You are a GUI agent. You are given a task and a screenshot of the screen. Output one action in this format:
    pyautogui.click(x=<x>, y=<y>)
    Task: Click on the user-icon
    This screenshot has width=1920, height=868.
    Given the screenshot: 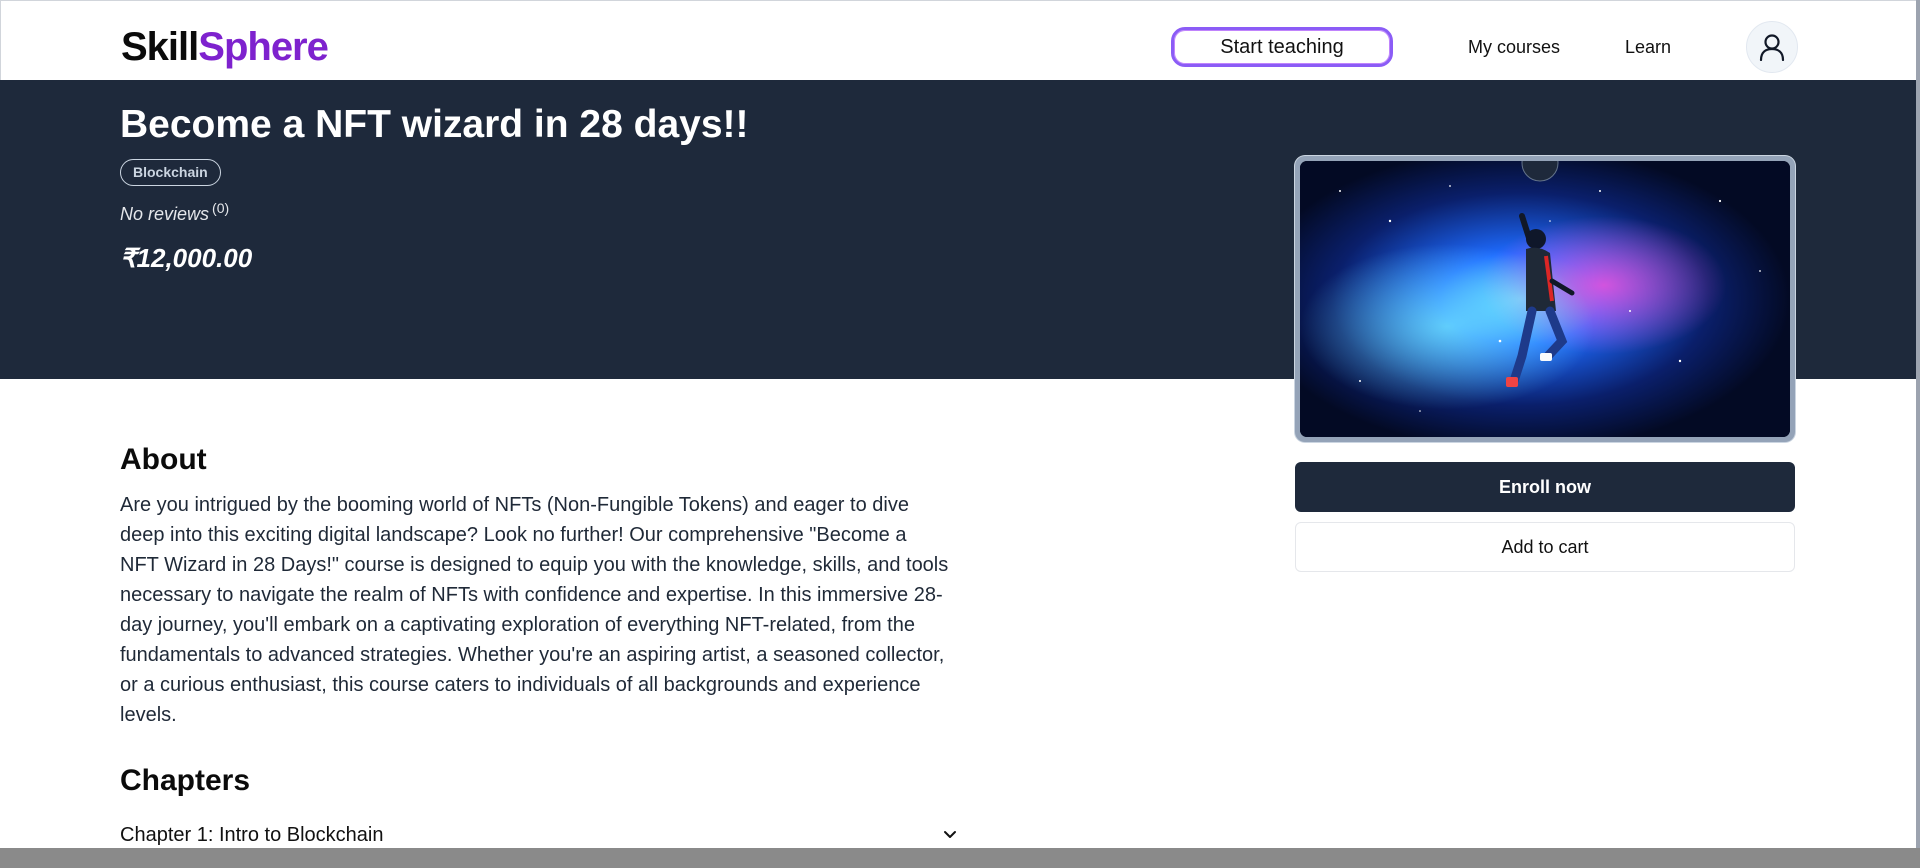 What is the action you would take?
    pyautogui.click(x=1772, y=47)
    